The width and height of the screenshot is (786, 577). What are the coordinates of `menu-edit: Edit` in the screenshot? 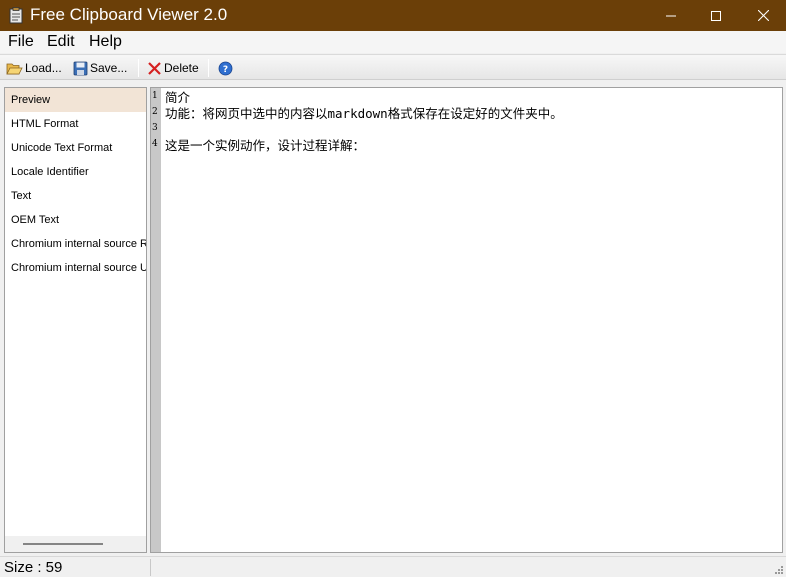 It's located at (61, 42).